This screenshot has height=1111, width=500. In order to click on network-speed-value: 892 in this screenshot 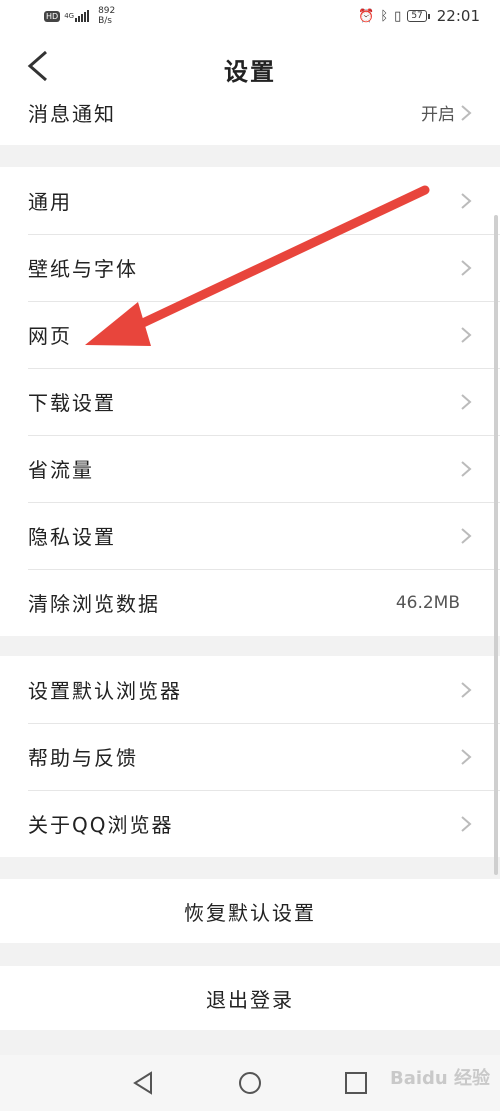, I will do `click(107, 11)`.